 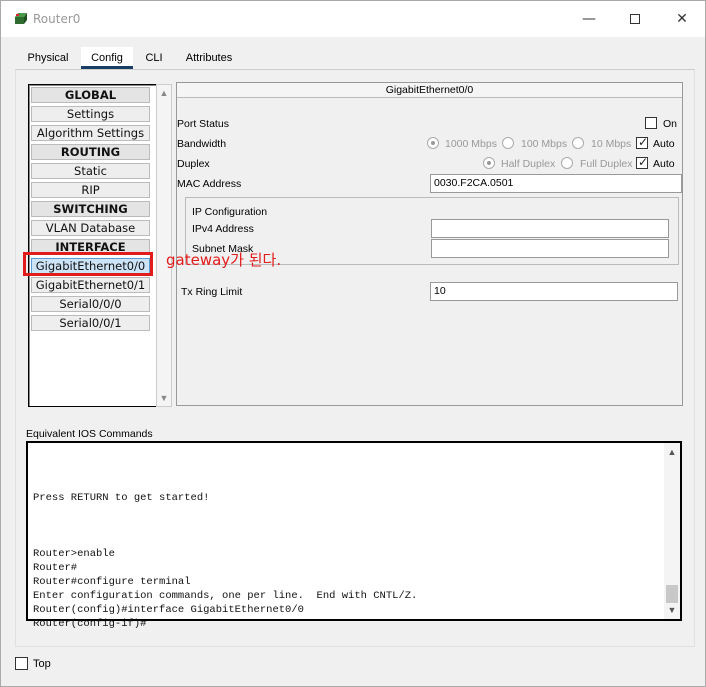 I want to click on sidebar-item-serial0-0-0: Serial0/0/0, so click(x=90, y=304).